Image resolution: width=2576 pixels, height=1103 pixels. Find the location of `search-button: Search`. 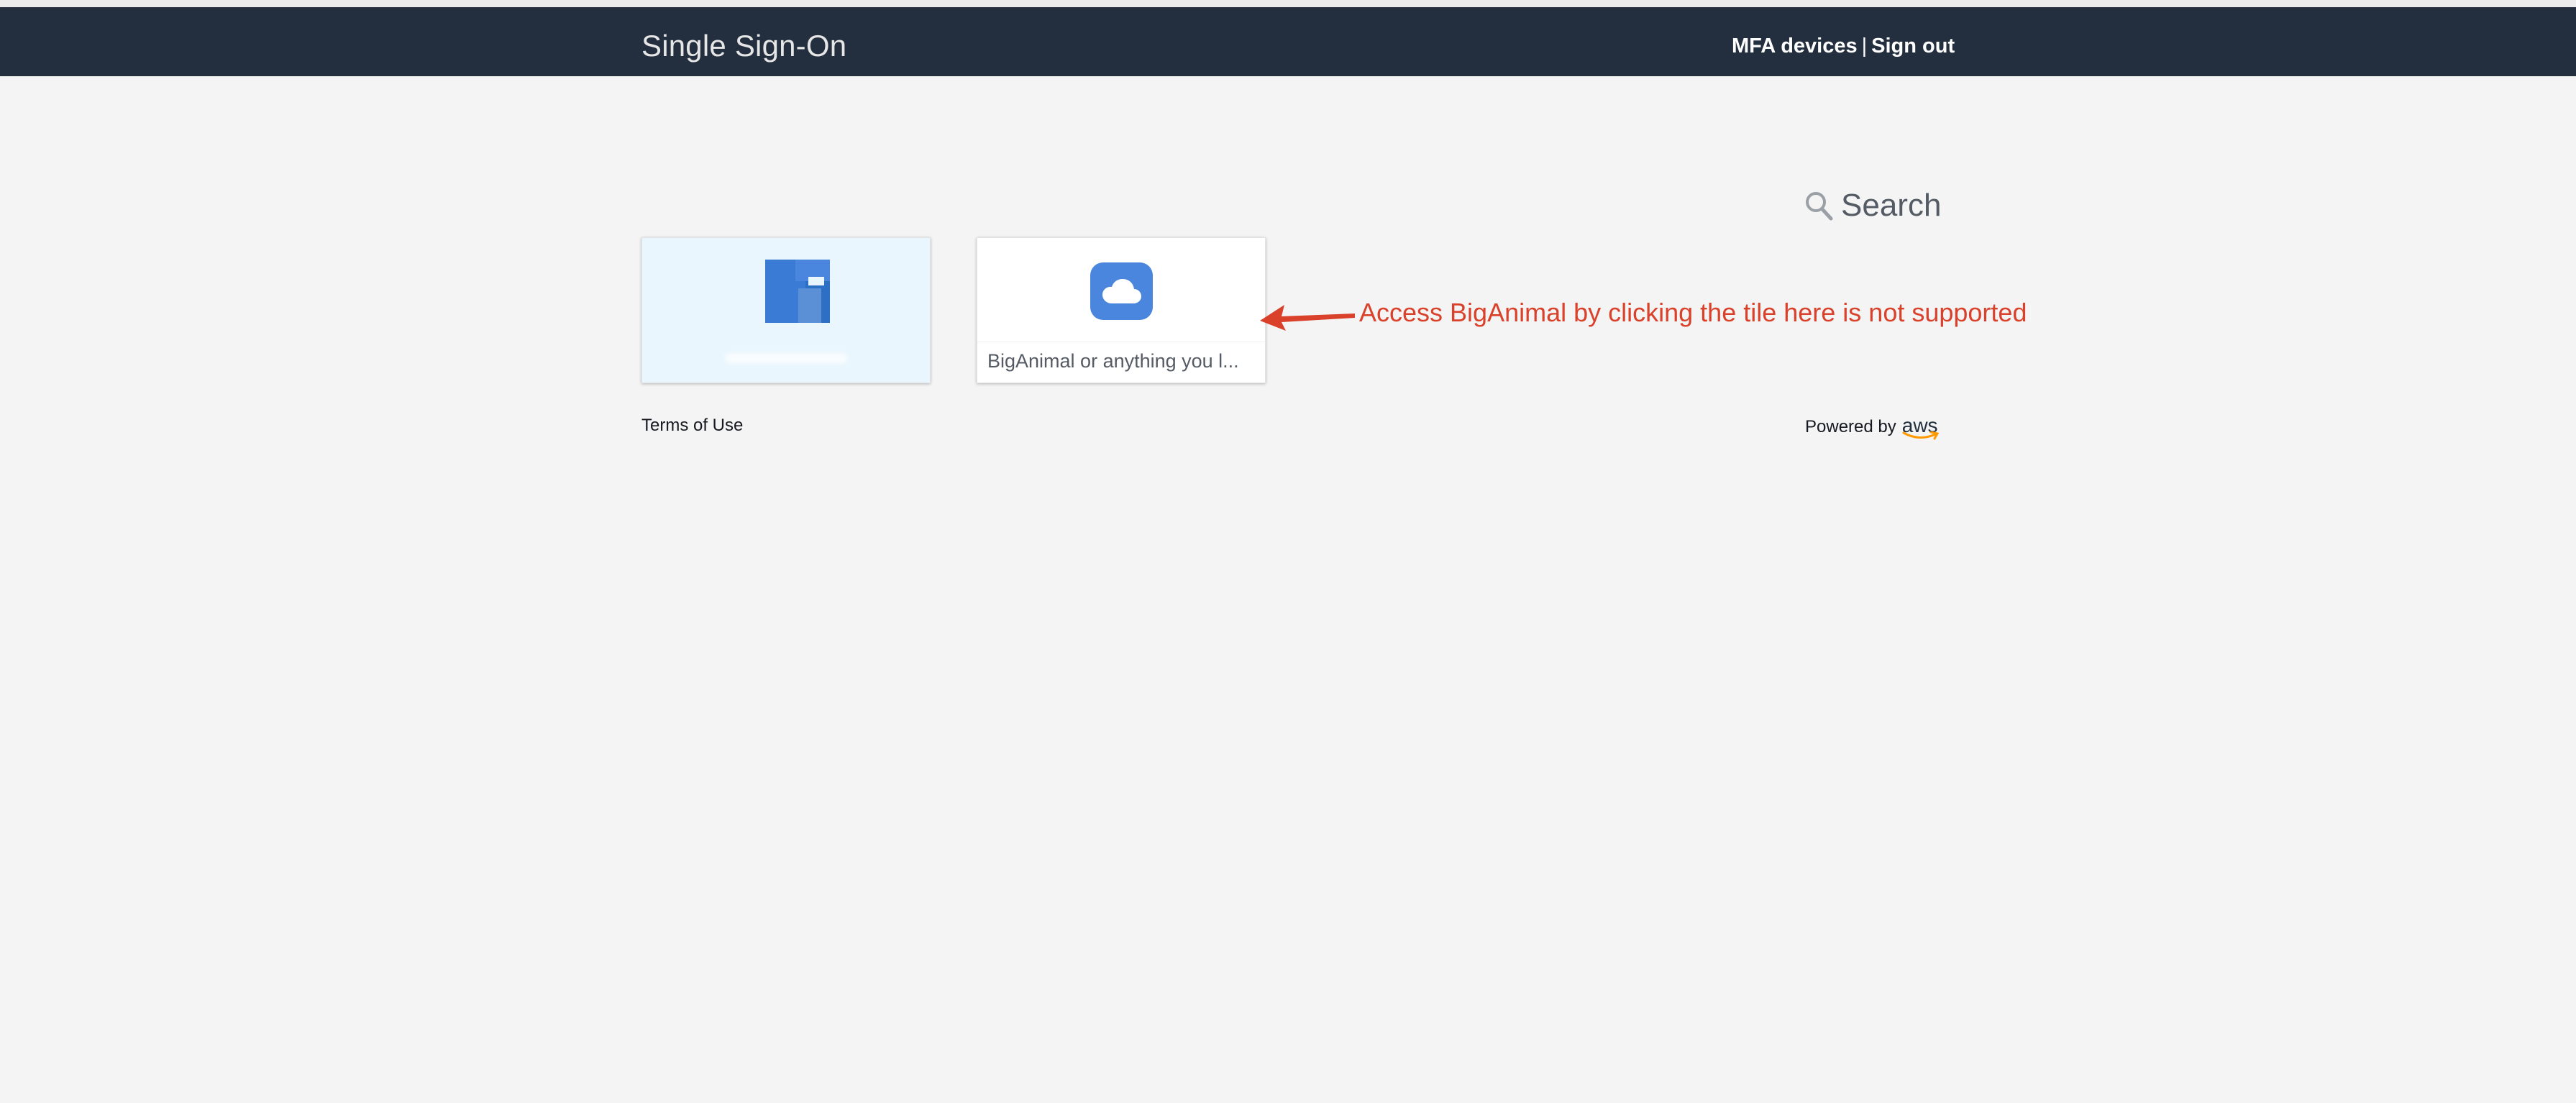

search-button: Search is located at coordinates (1872, 206).